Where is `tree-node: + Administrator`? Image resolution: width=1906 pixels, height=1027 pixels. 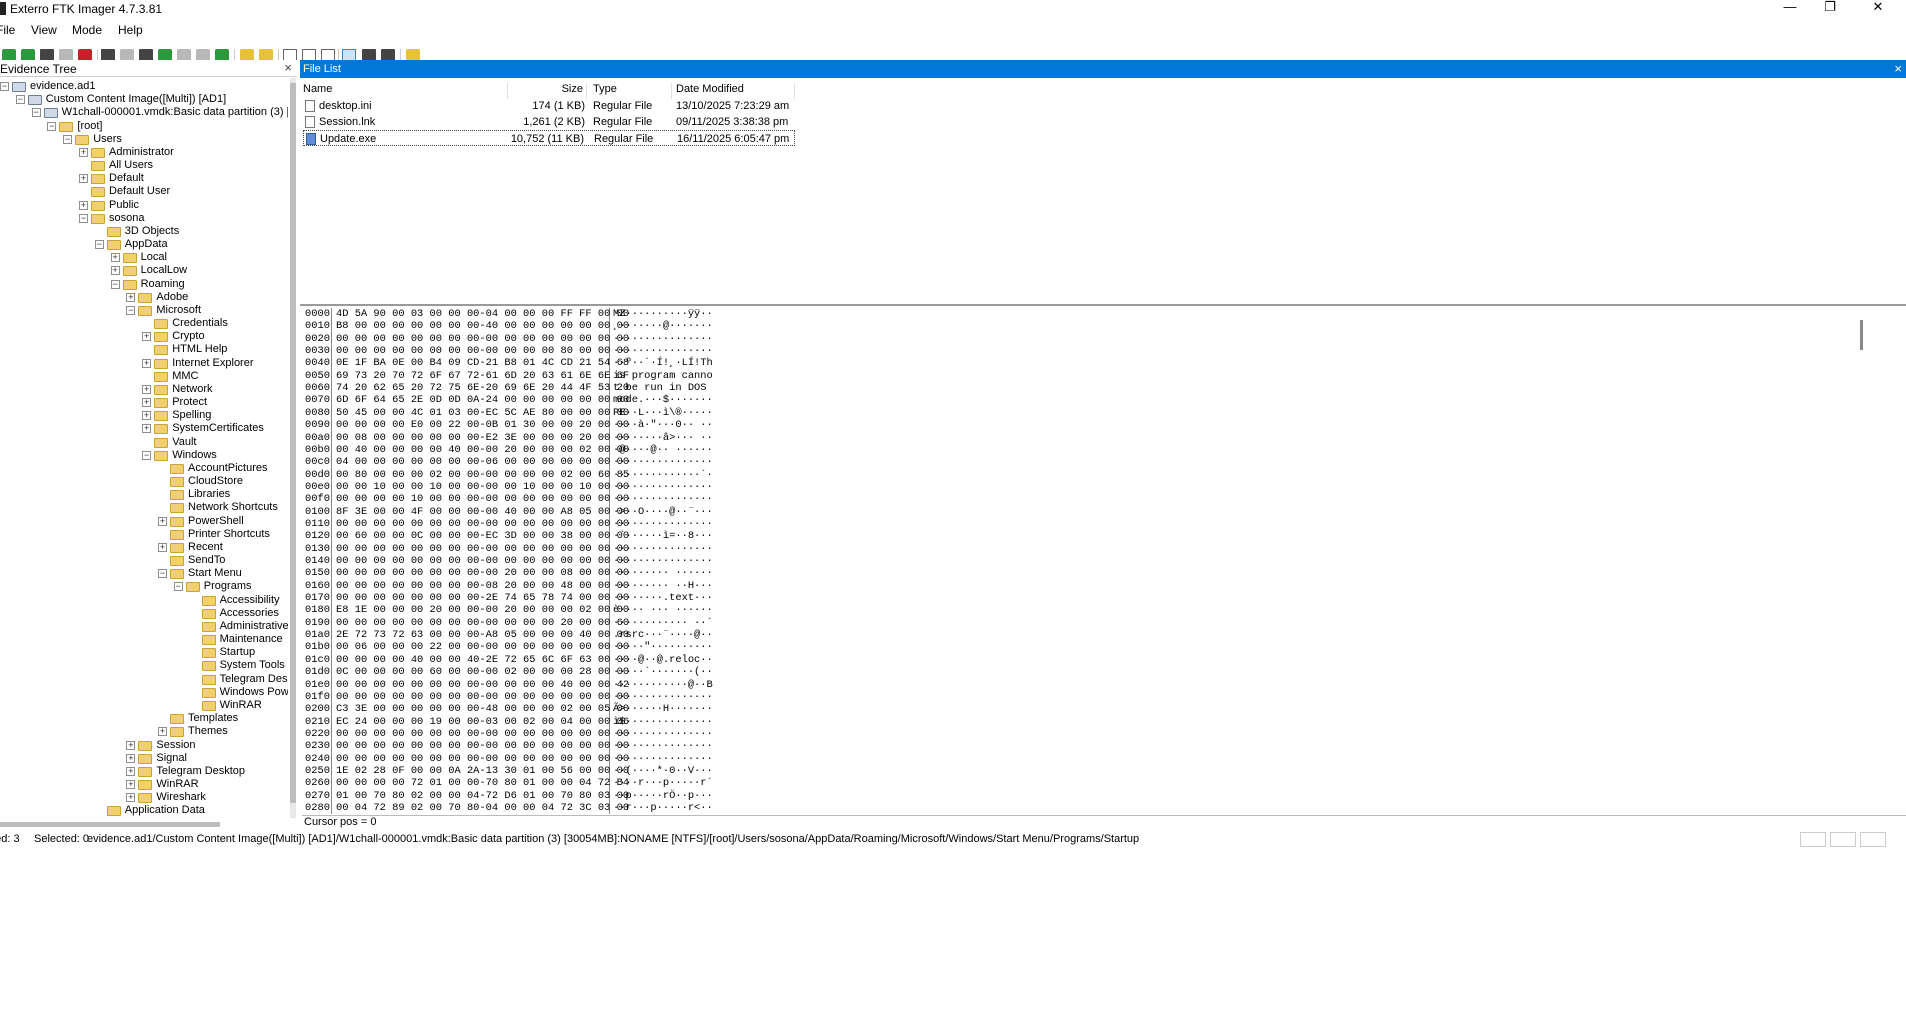
tree-node: + Administrator is located at coordinates (144, 152).